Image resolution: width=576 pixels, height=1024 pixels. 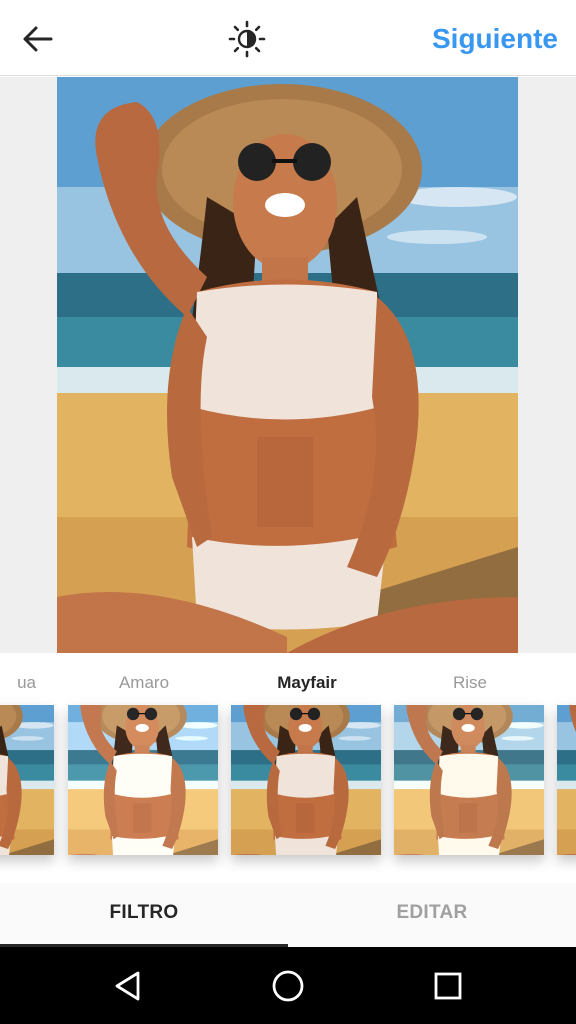 What do you see at coordinates (469, 682) in the screenshot?
I see `filter-label: Rise` at bounding box center [469, 682].